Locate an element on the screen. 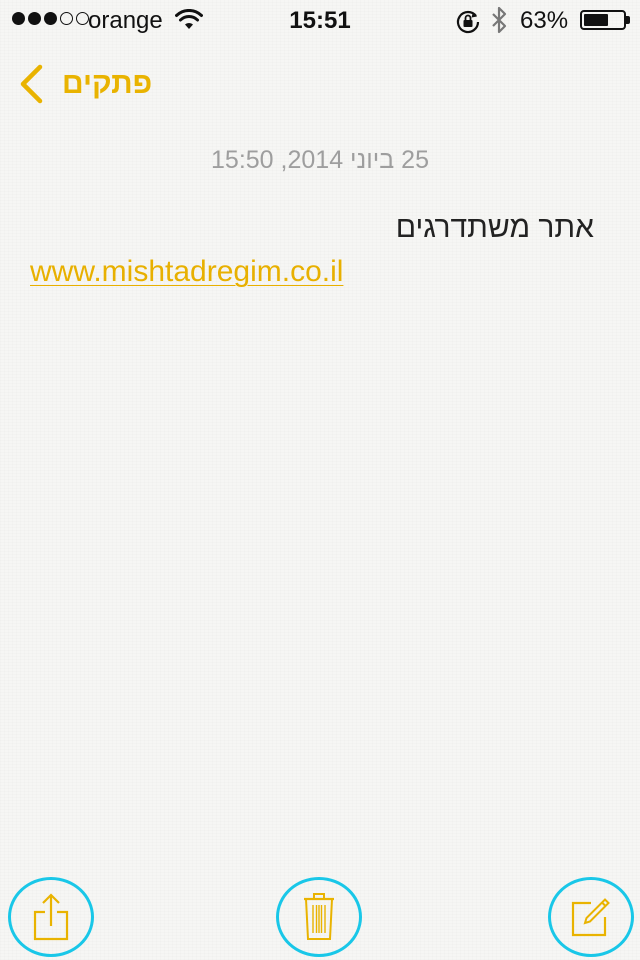 This screenshot has height=960, width=640. compose-button is located at coordinates (591, 917).